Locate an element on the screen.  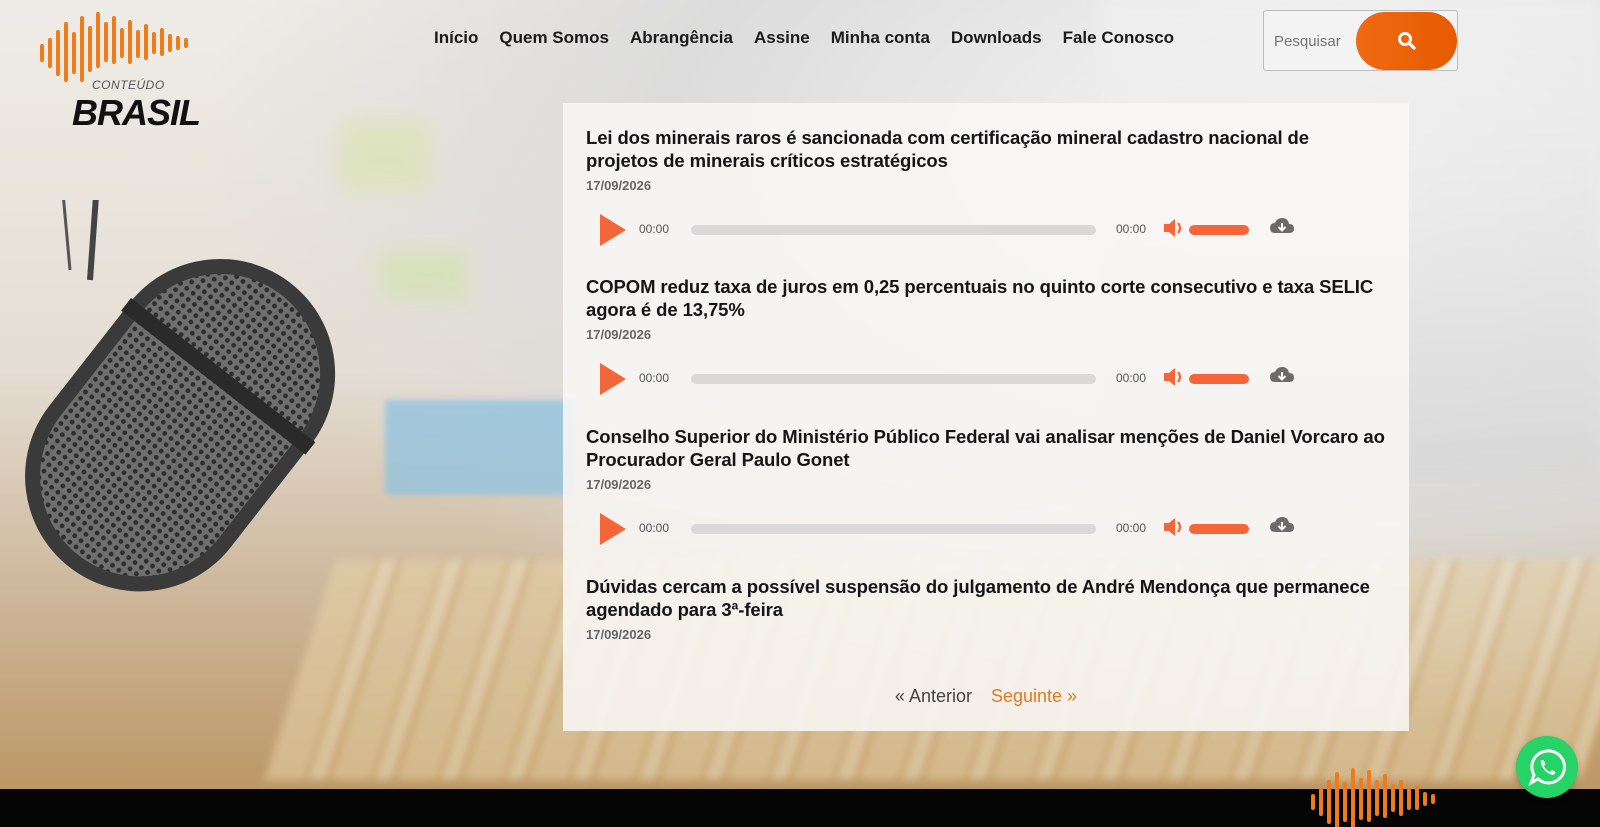
nav-item-minha-conta: Minha conta is located at coordinates (880, 38).